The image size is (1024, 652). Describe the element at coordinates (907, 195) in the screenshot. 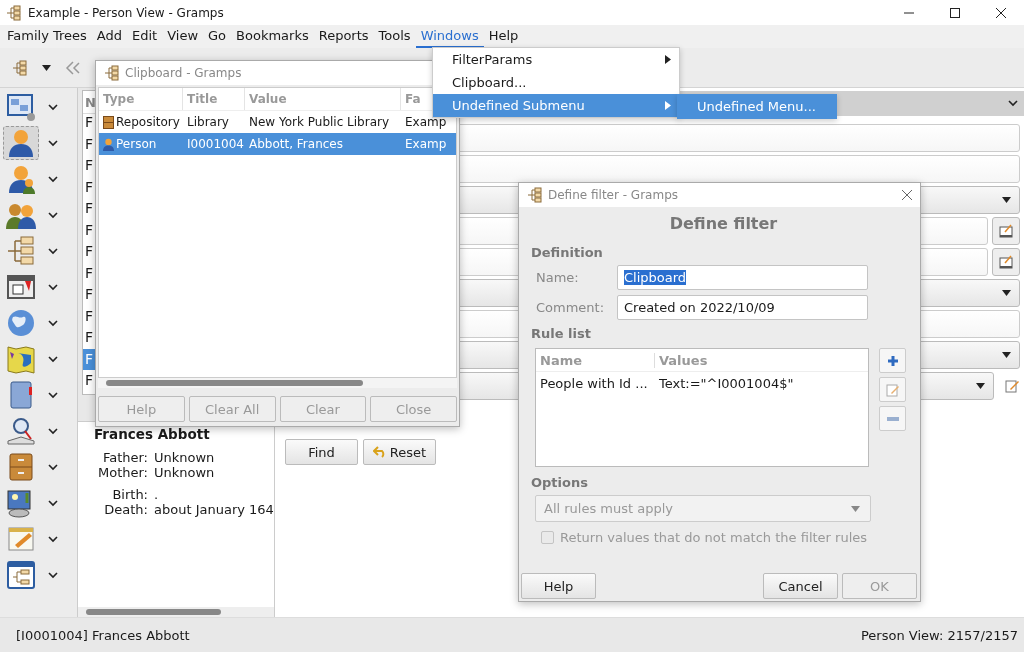

I see `close-icon` at that location.